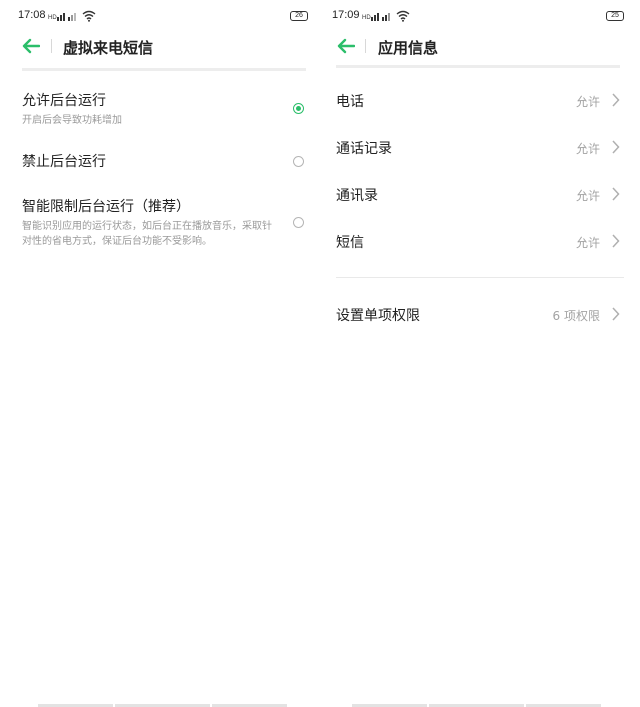 Image resolution: width=640 pixels, height=707 pixels. Describe the element at coordinates (576, 316) in the screenshot. I see `permission-count: 6 项权限` at that location.